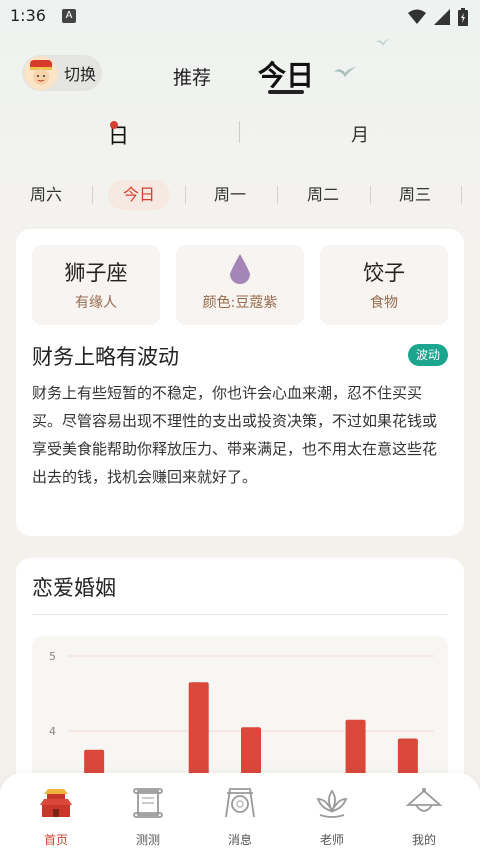 The image size is (480, 853). I want to click on lucky-person-tile: 狮子座 有缘人, so click(96, 285).